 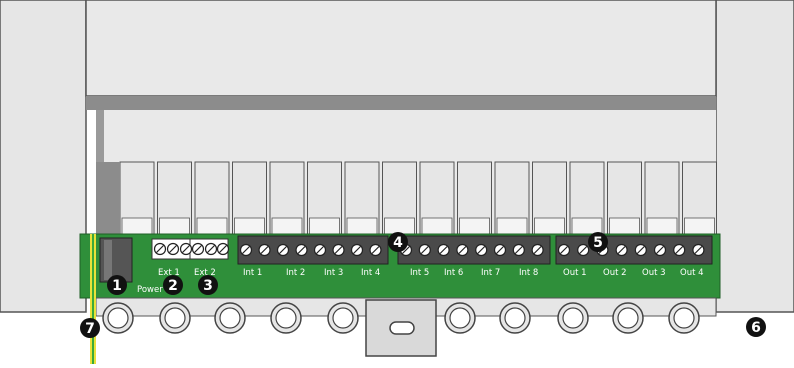 I want to click on callout-1: 1, so click(x=117, y=285).